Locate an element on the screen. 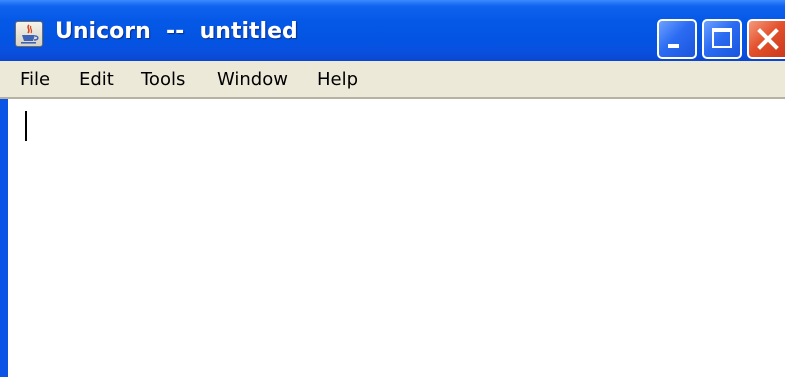 The image size is (785, 377). close-button is located at coordinates (766, 39).